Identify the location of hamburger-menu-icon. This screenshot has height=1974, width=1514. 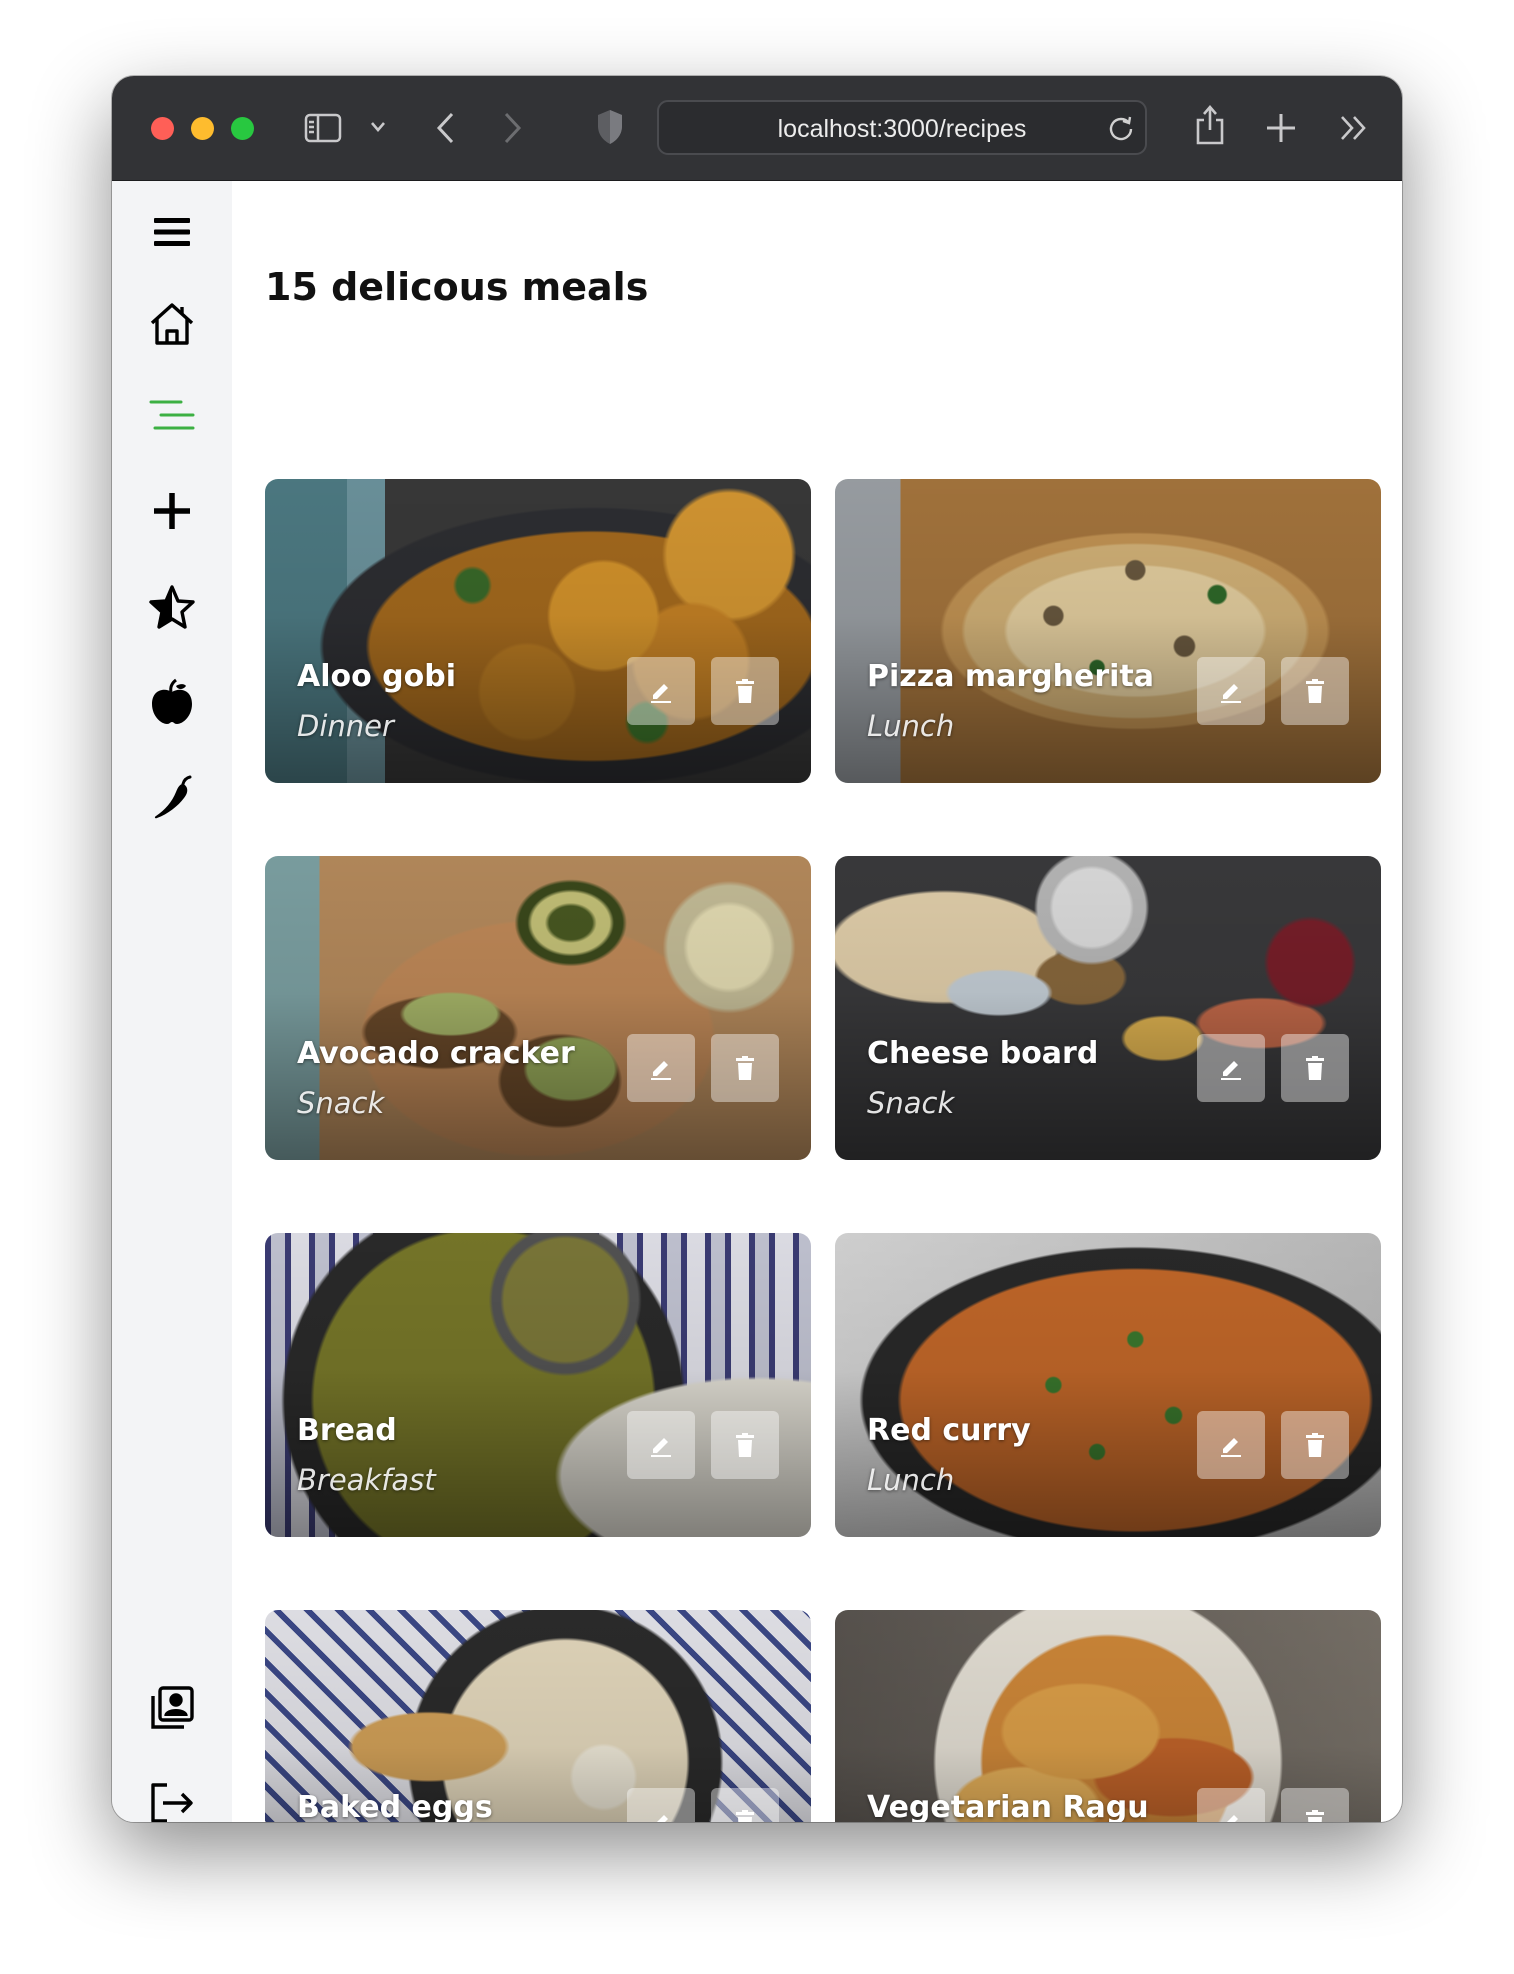
(172, 232).